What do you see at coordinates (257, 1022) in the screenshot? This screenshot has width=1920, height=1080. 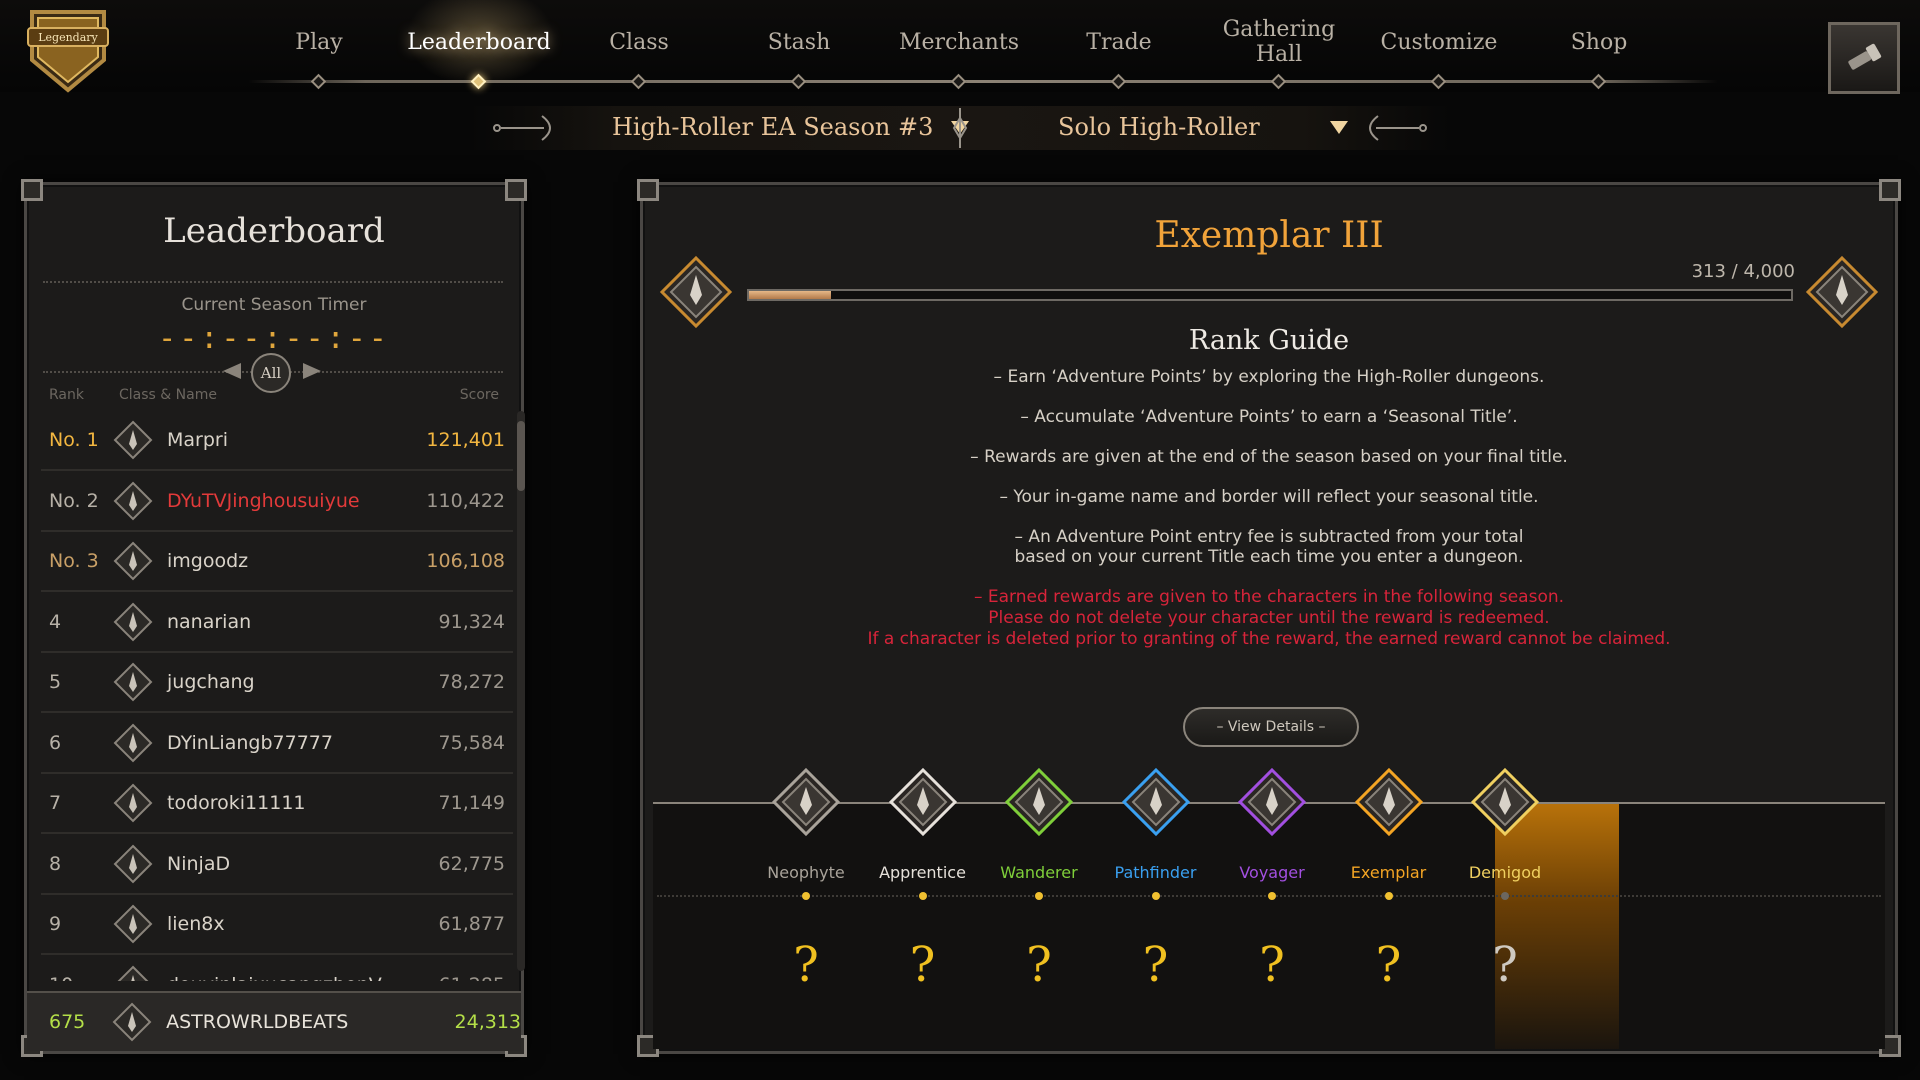 I see `my-name: ASTROWRLDBEATS` at bounding box center [257, 1022].